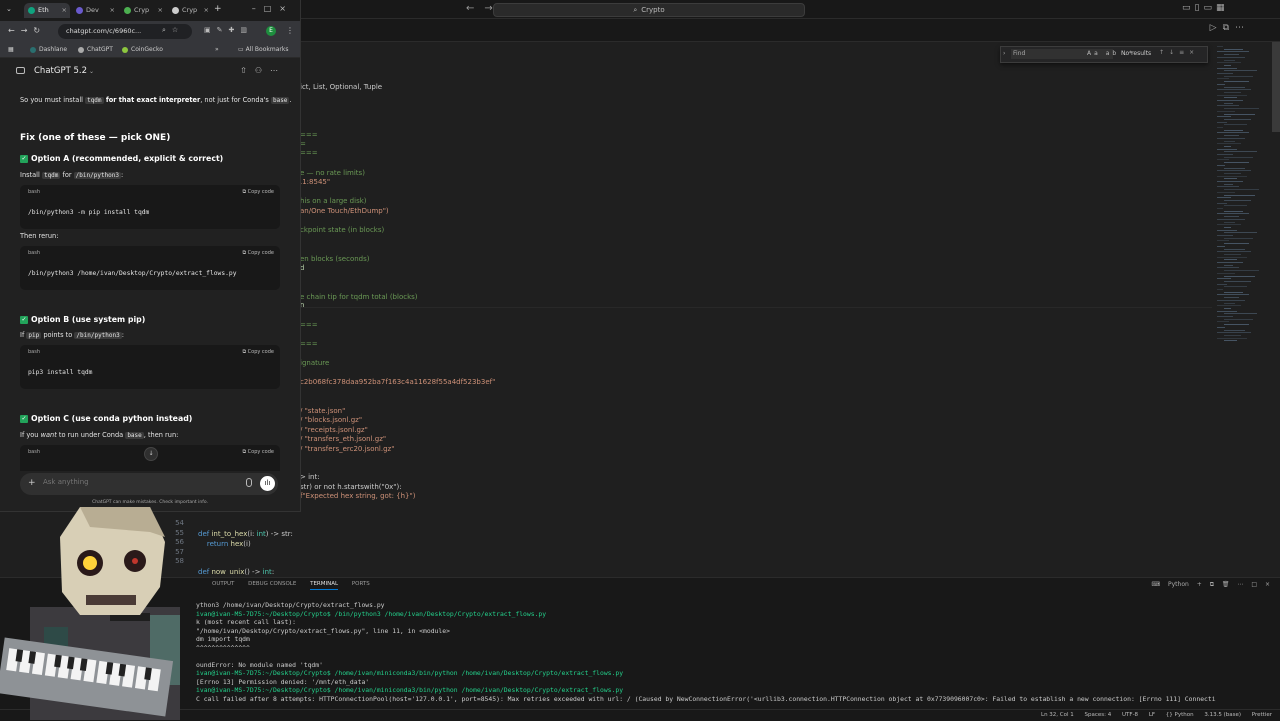 Image resolution: width=1280 pixels, height=721 pixels. I want to click on minimap, so click(1241, 308).